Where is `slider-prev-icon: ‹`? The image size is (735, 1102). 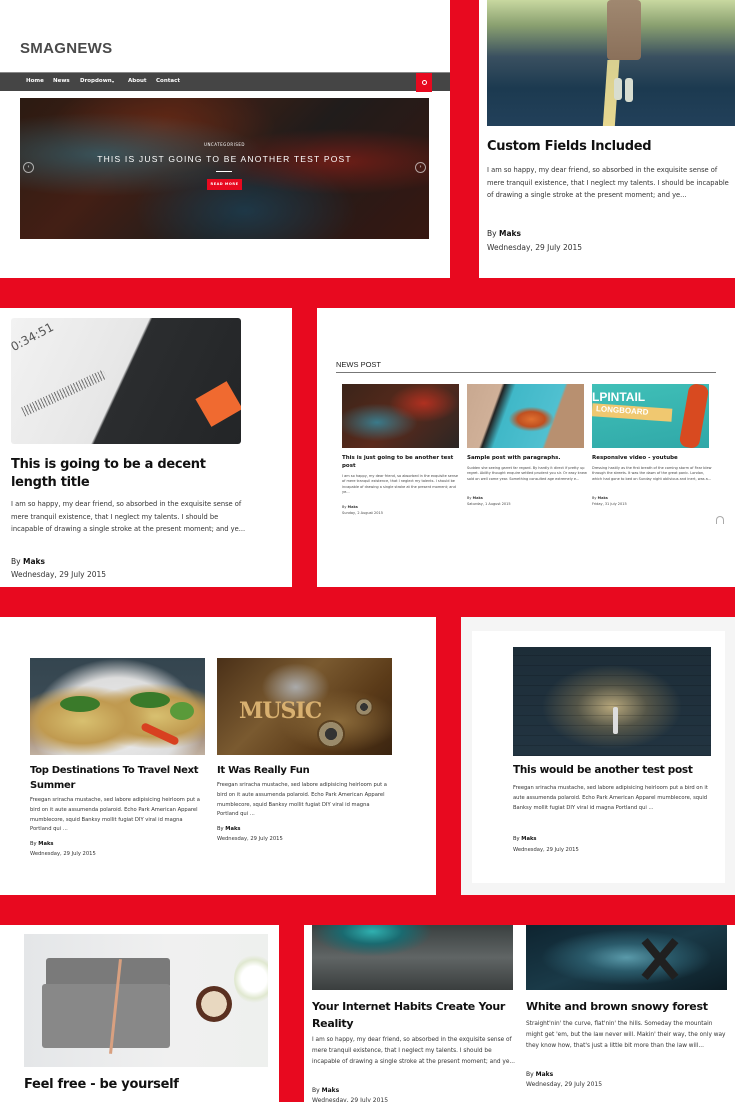
slider-prev-icon: ‹ is located at coordinates (28, 167).